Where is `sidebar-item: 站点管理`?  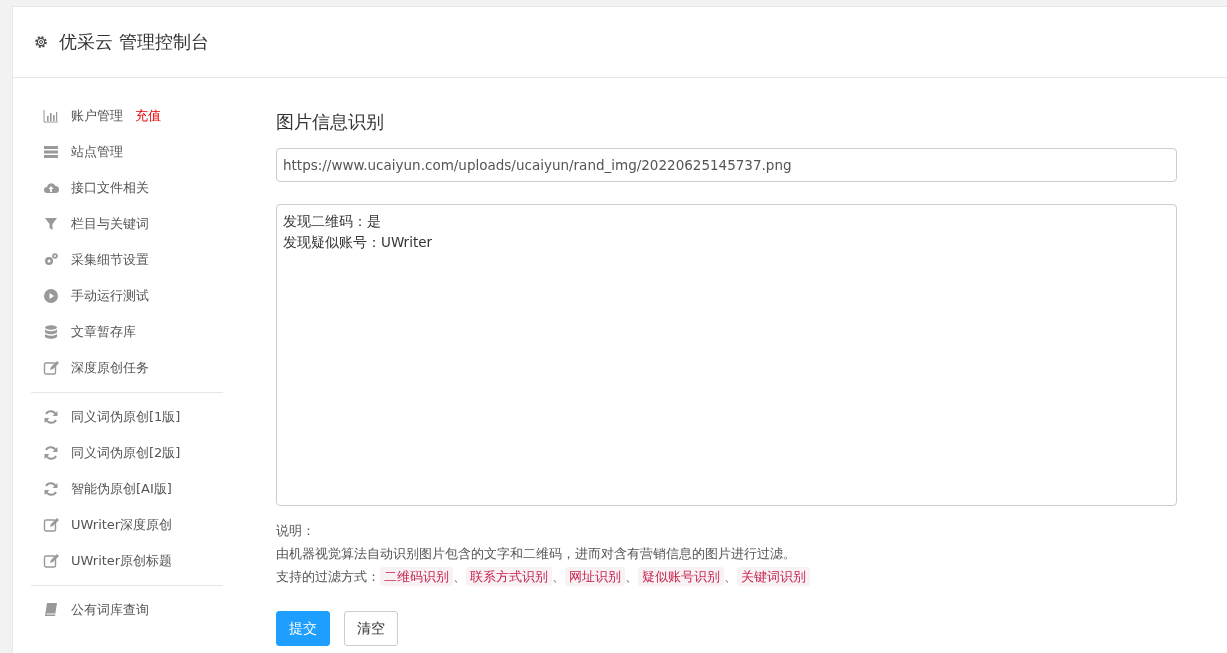 sidebar-item: 站点管理 is located at coordinates (97, 152).